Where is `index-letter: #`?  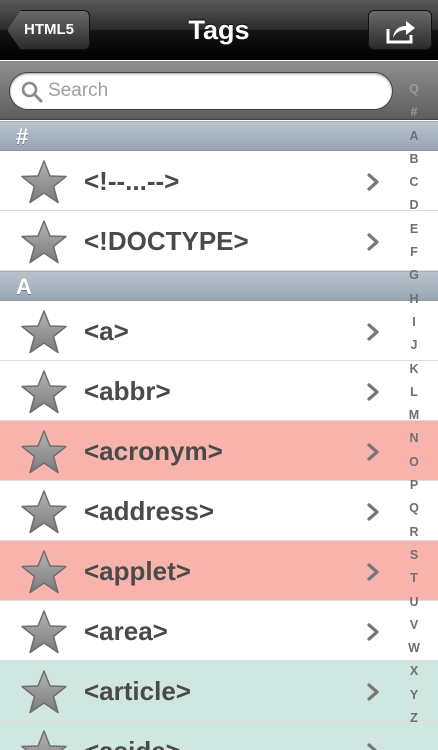 index-letter: # is located at coordinates (414, 112).